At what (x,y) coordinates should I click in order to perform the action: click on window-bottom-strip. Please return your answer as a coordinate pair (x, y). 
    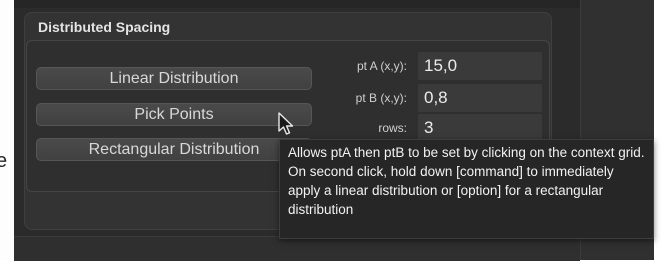
    Looking at the image, I should click on (297, 248).